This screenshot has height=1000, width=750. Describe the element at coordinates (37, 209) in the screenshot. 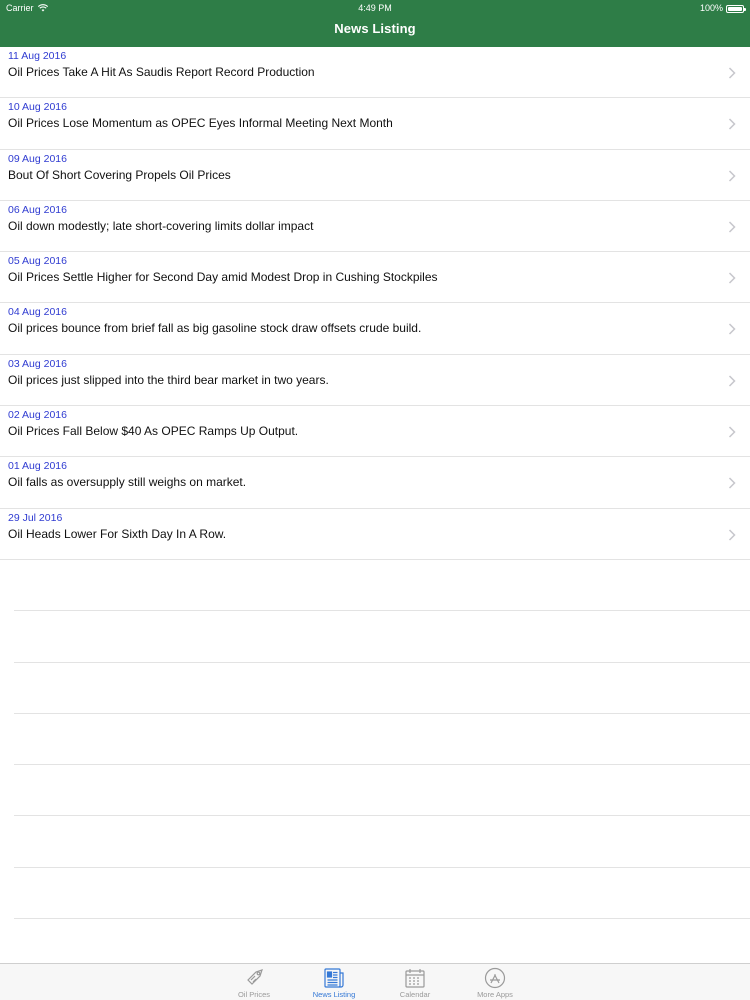

I see `news-date: 06 Aug 2016` at that location.